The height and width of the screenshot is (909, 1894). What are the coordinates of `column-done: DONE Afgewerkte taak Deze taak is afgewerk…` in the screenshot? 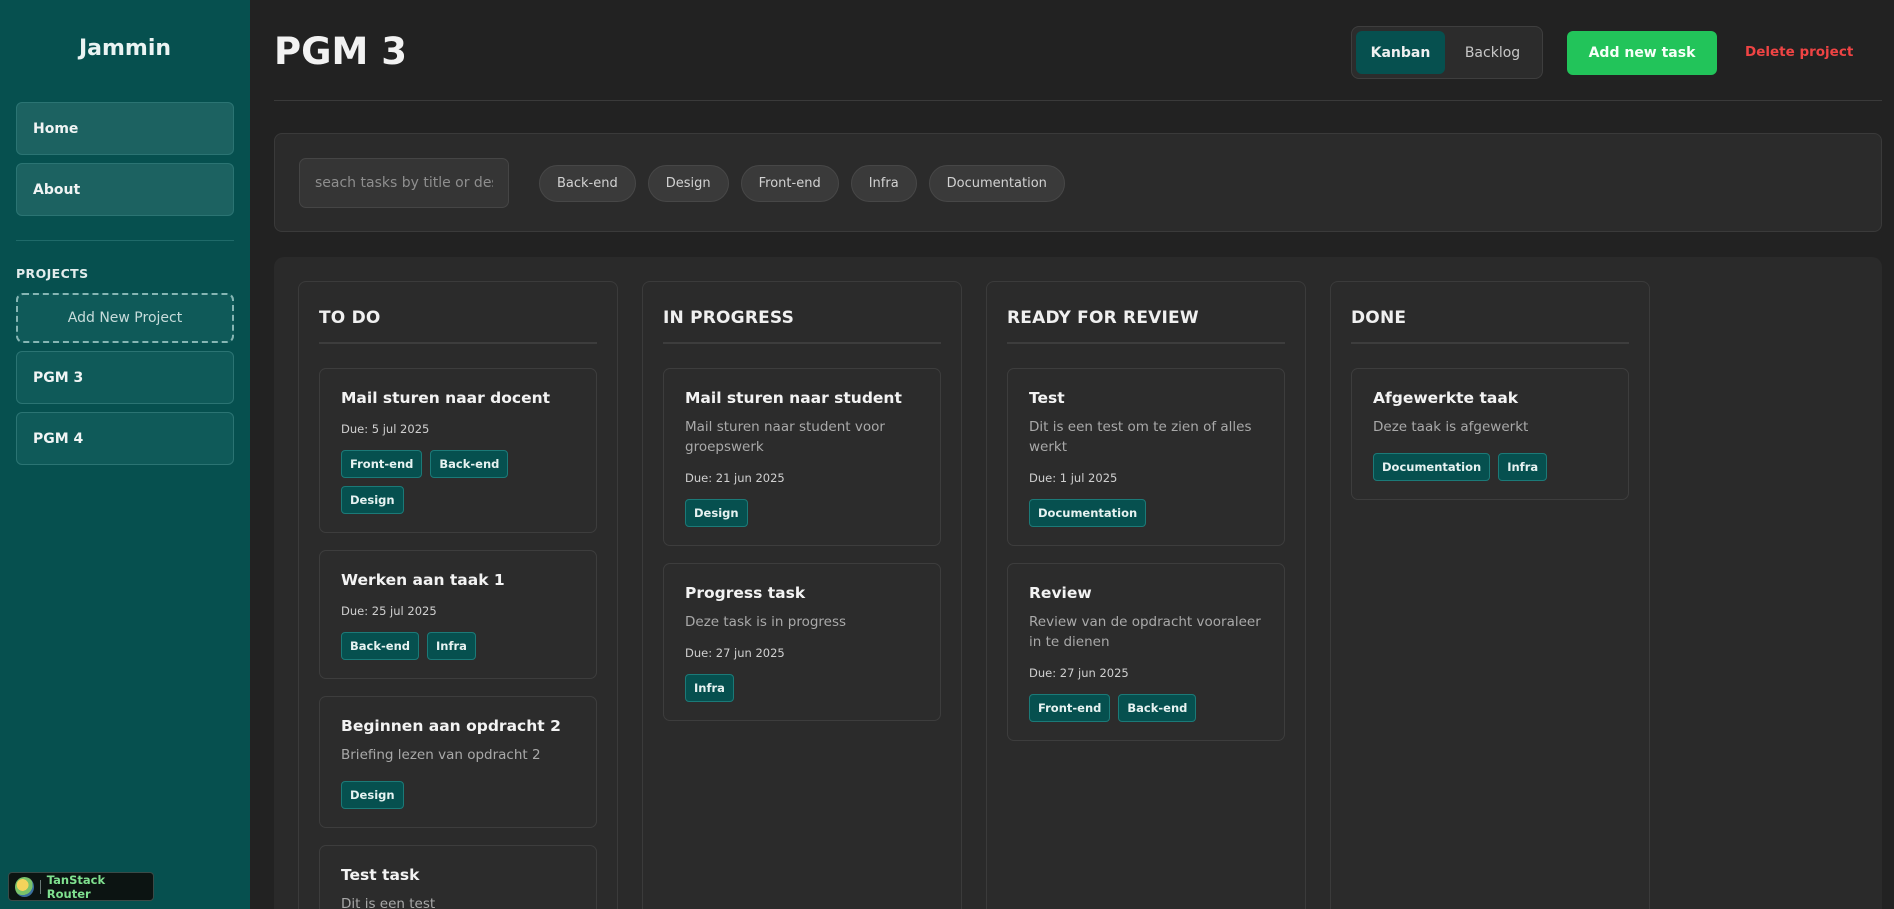 It's located at (1490, 595).